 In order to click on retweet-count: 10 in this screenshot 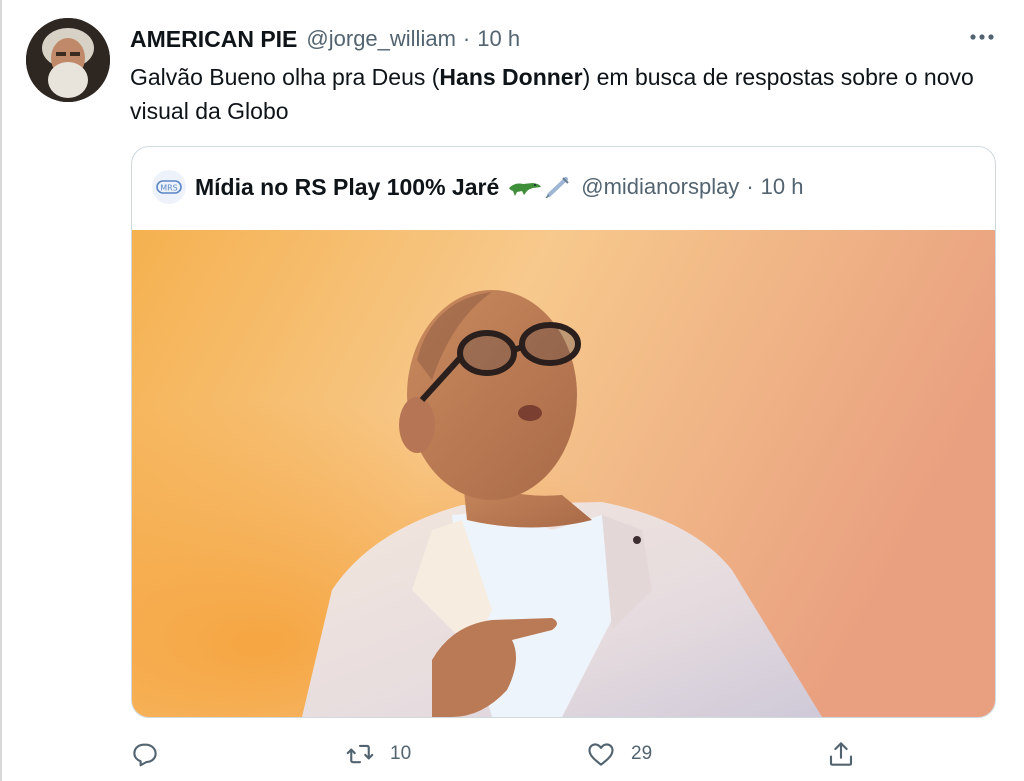, I will do `click(401, 753)`.